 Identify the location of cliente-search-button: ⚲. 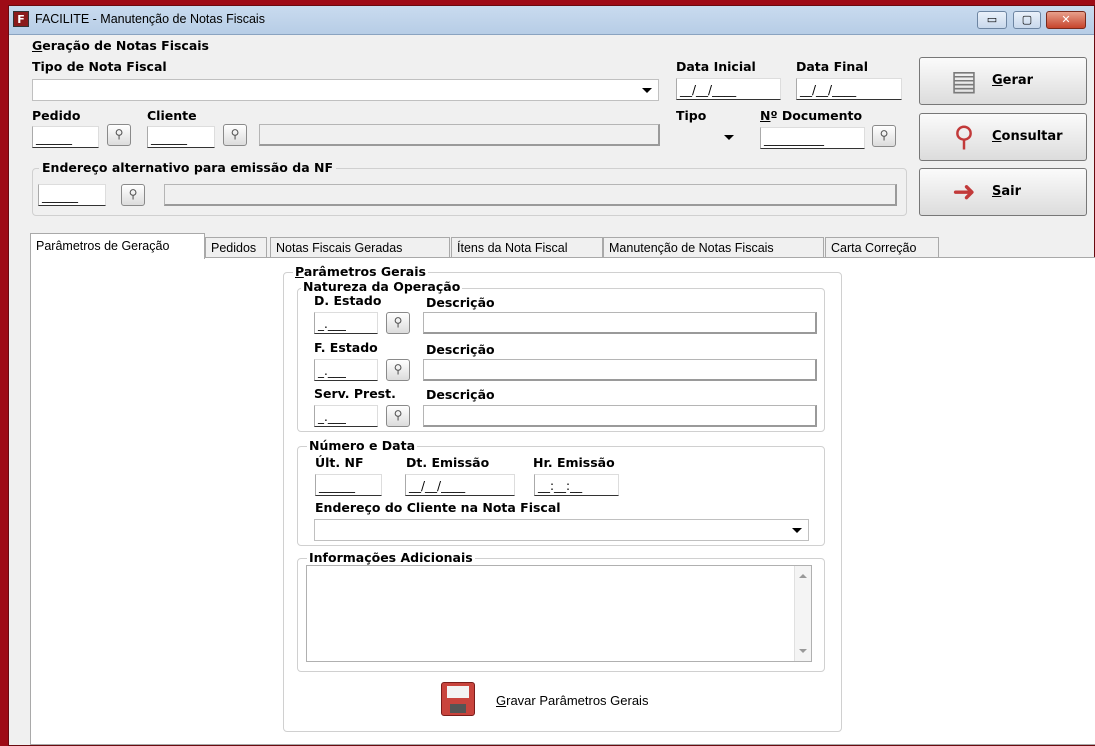
(235, 135).